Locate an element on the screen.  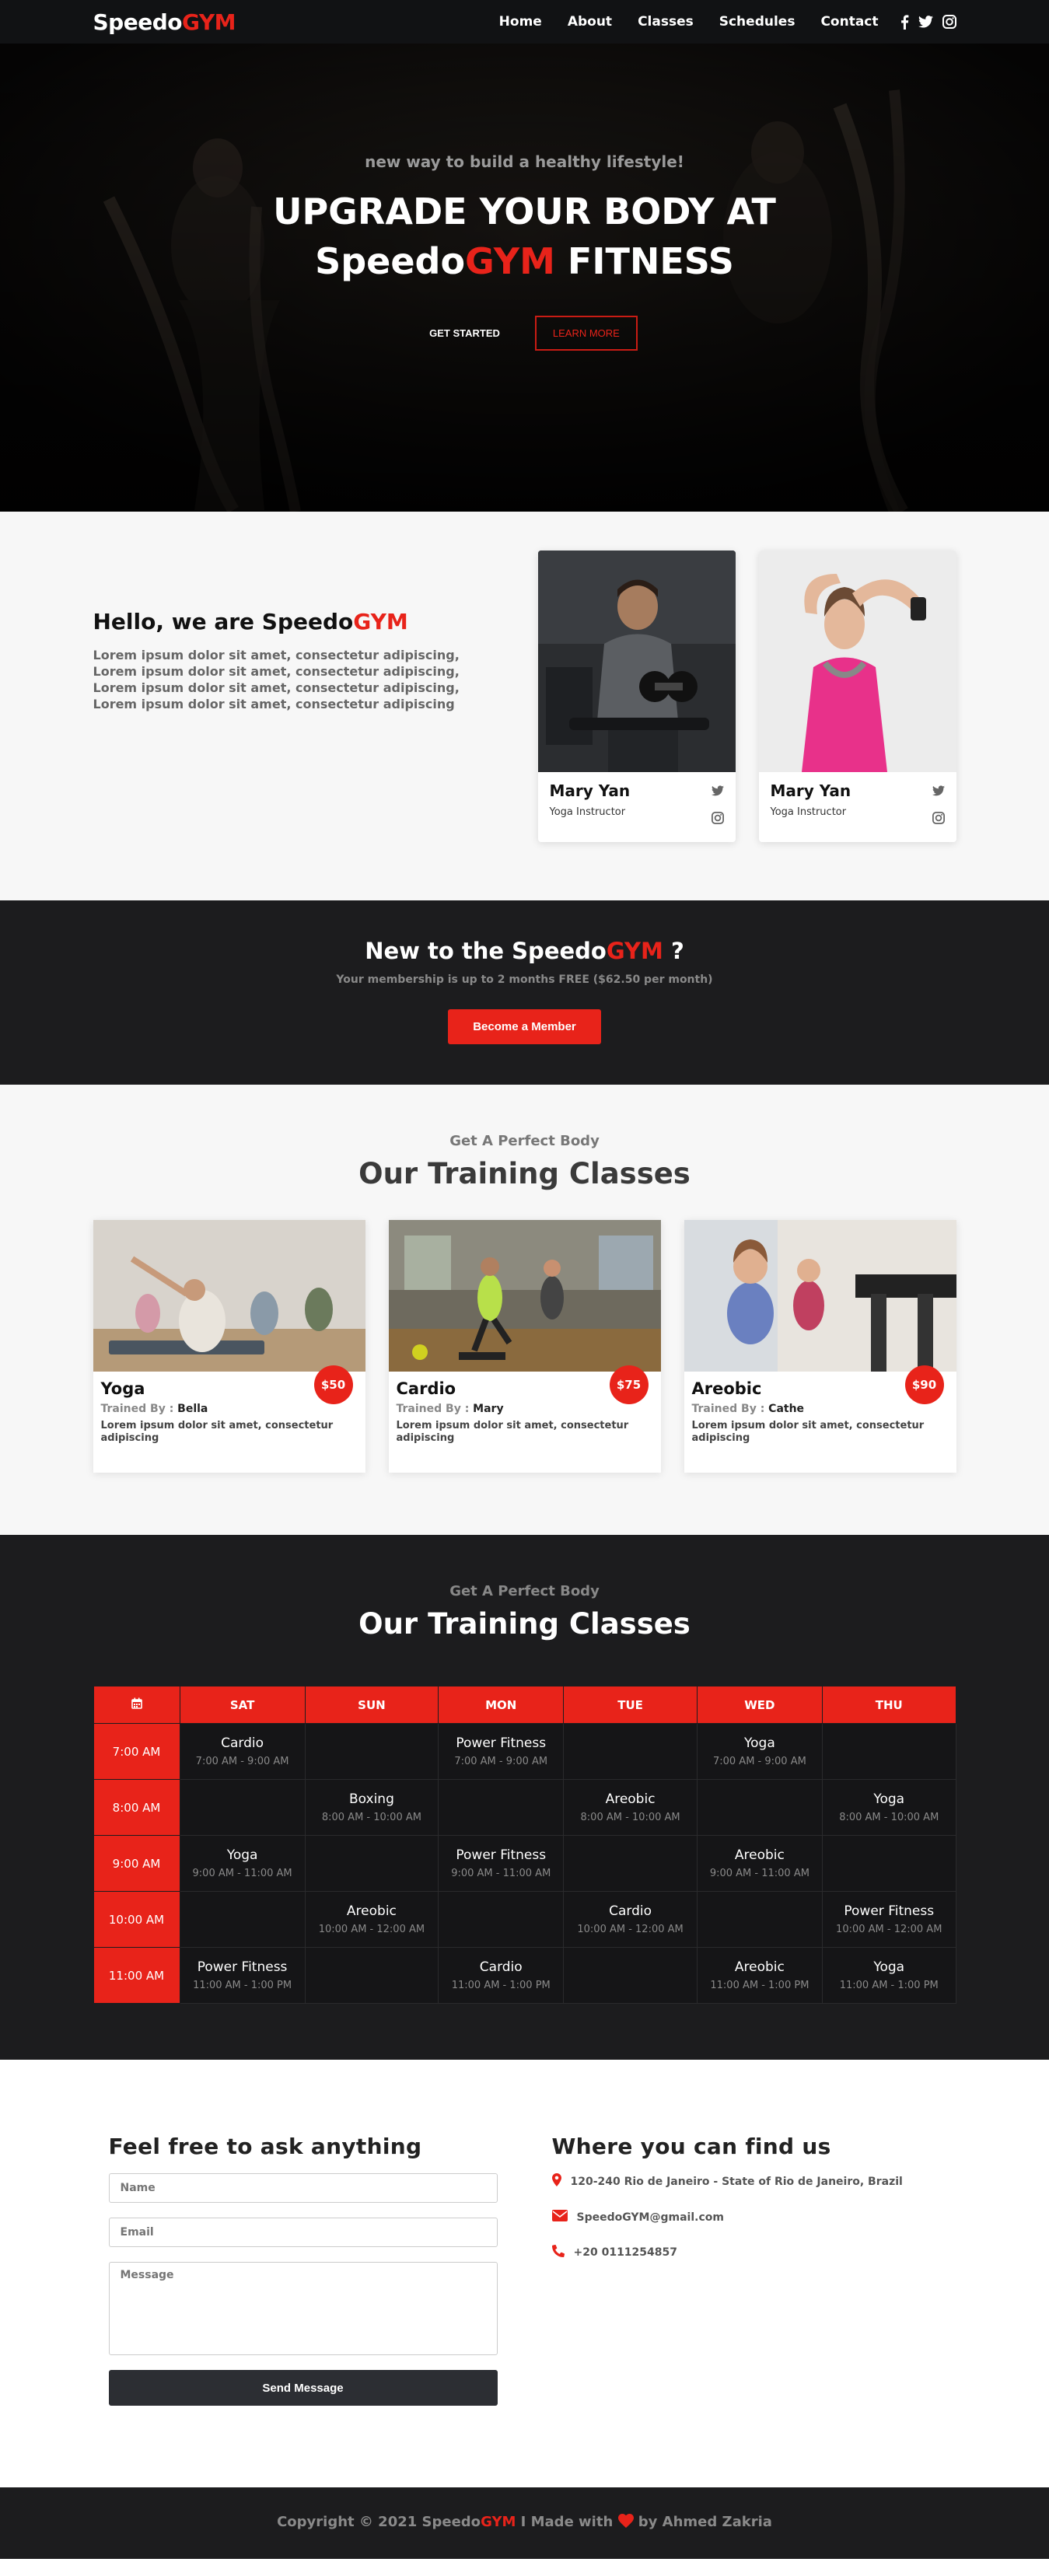
trainer-info: Mary Yan Yoga Instructor is located at coordinates (637, 804).